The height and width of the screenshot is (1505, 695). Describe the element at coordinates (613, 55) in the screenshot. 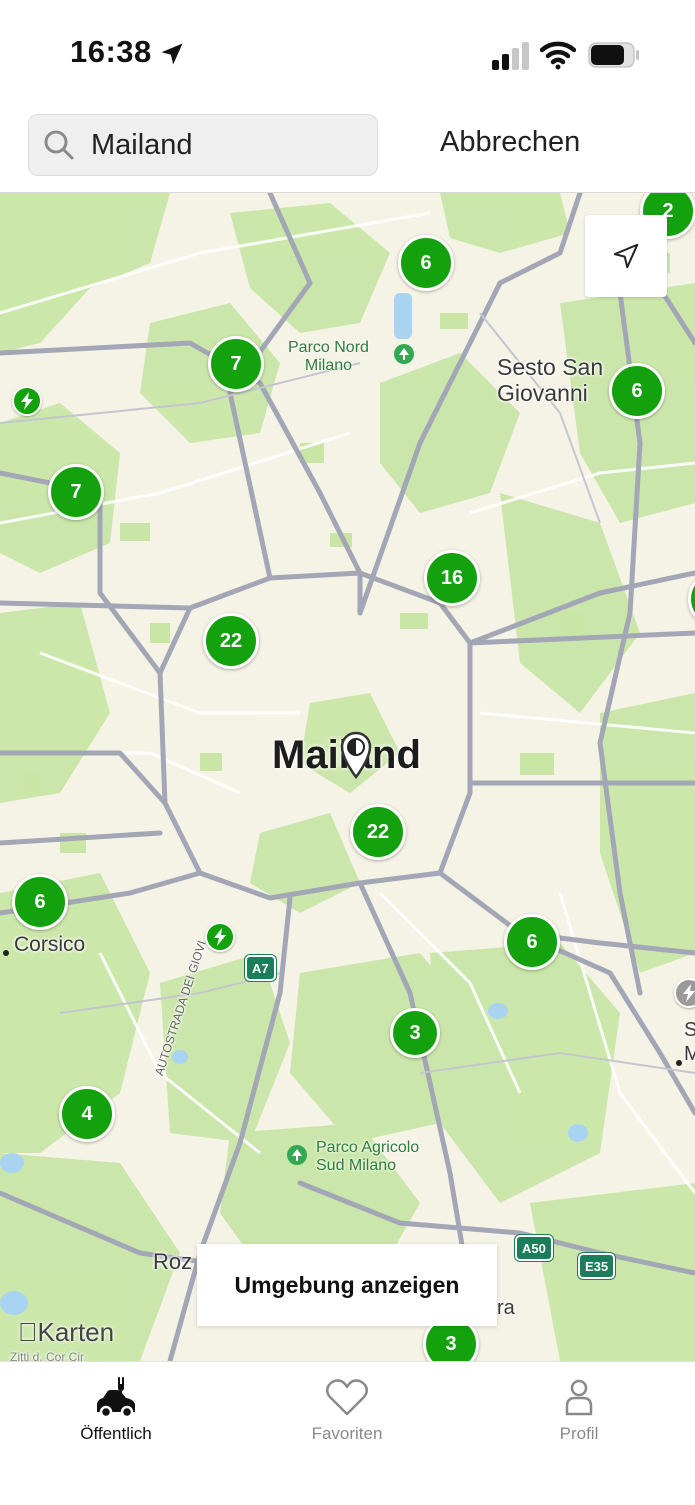

I see `battery-icon` at that location.